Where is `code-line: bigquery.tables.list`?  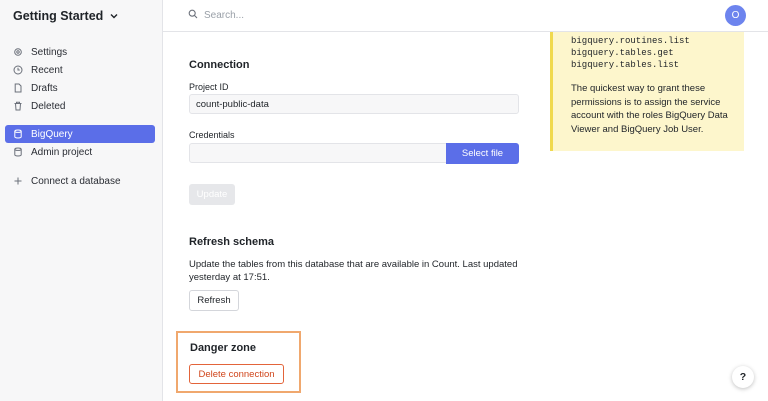
code-line: bigquery.tables.list is located at coordinates (625, 65).